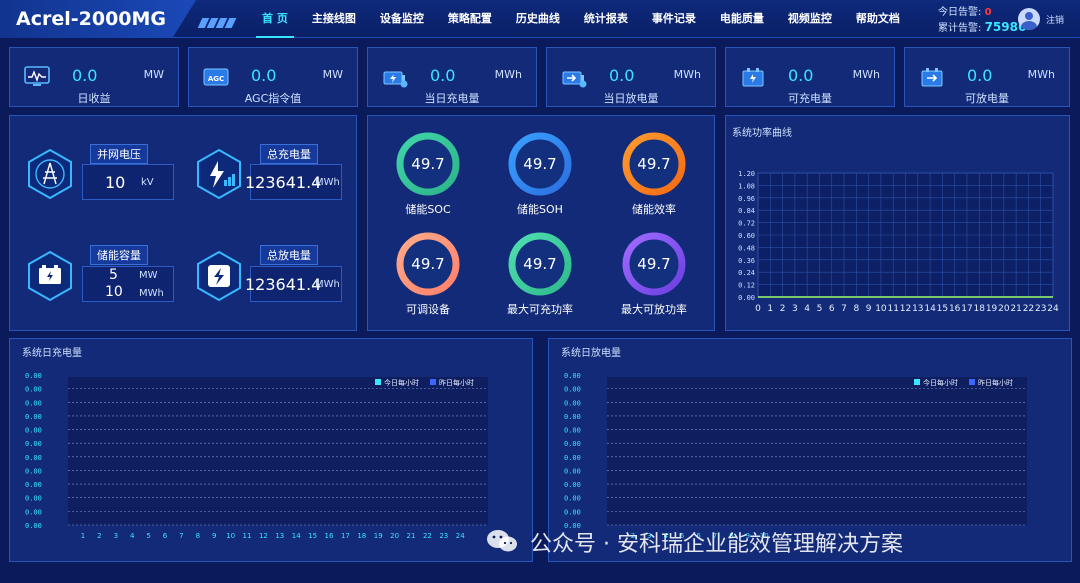 This screenshot has height=583, width=1080. What do you see at coordinates (273, 77) in the screenshot?
I see `kpi-agc-command: AGC 0.0 MW AGC指令值` at bounding box center [273, 77].